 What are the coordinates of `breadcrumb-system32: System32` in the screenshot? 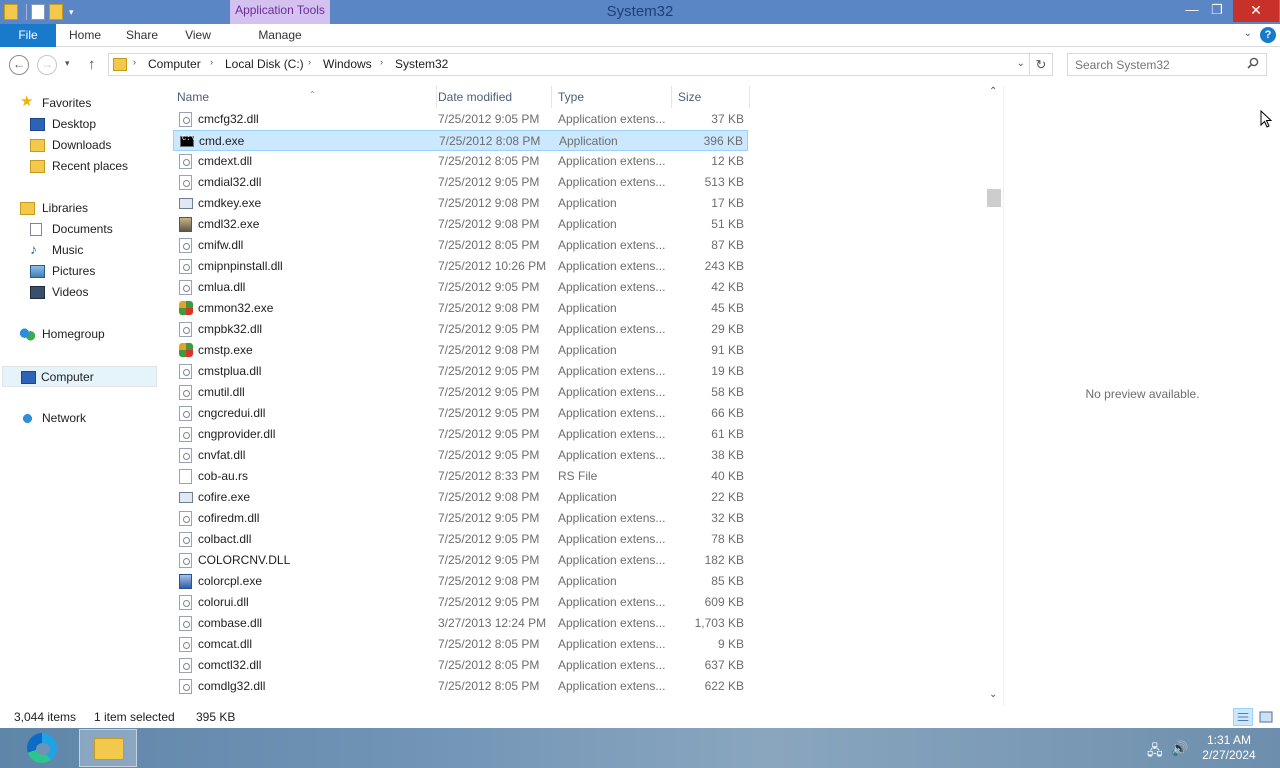 It's located at (421, 64).